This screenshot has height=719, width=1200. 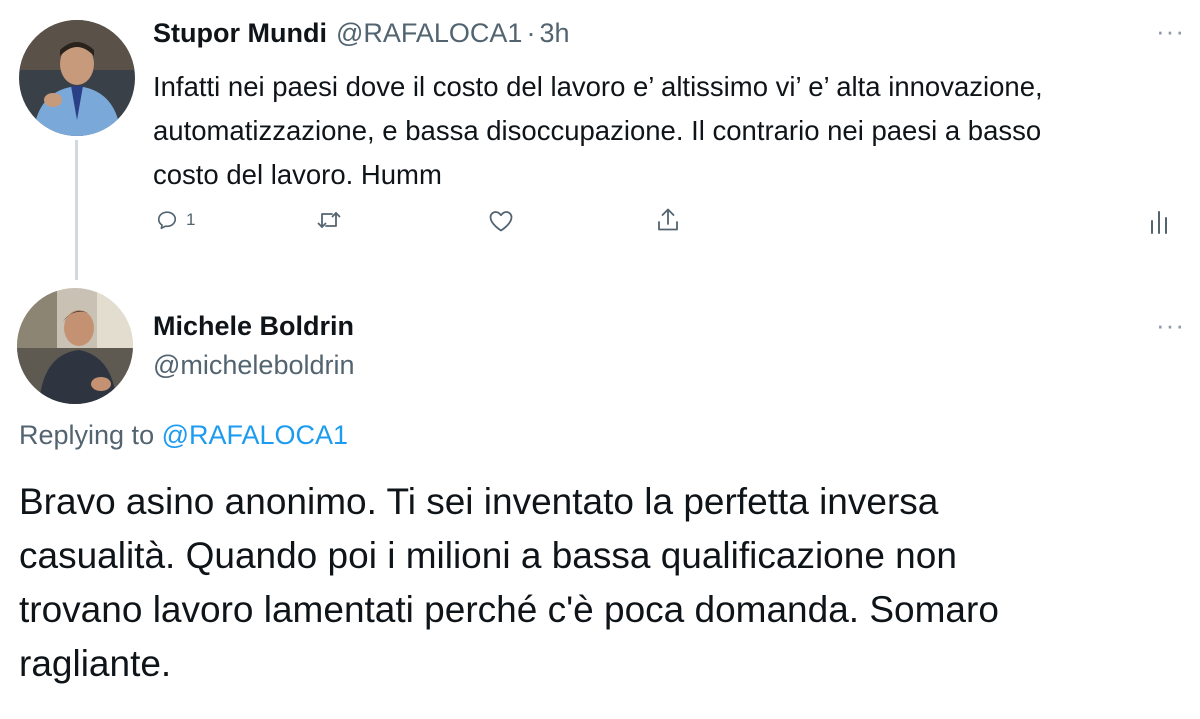 What do you see at coordinates (255, 435) in the screenshot?
I see `replying-to-mention: @RAFALOCA1` at bounding box center [255, 435].